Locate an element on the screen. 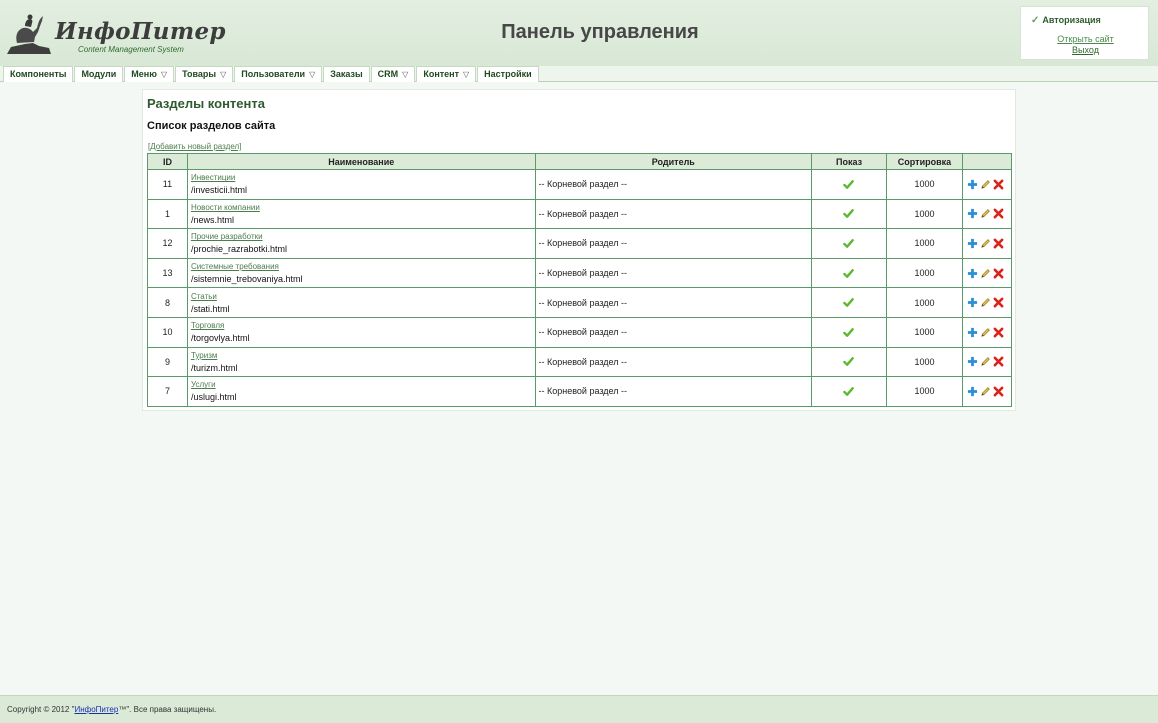 The width and height of the screenshot is (1158, 723). copyright-link: ИнфоПитер is located at coordinates (96, 709).